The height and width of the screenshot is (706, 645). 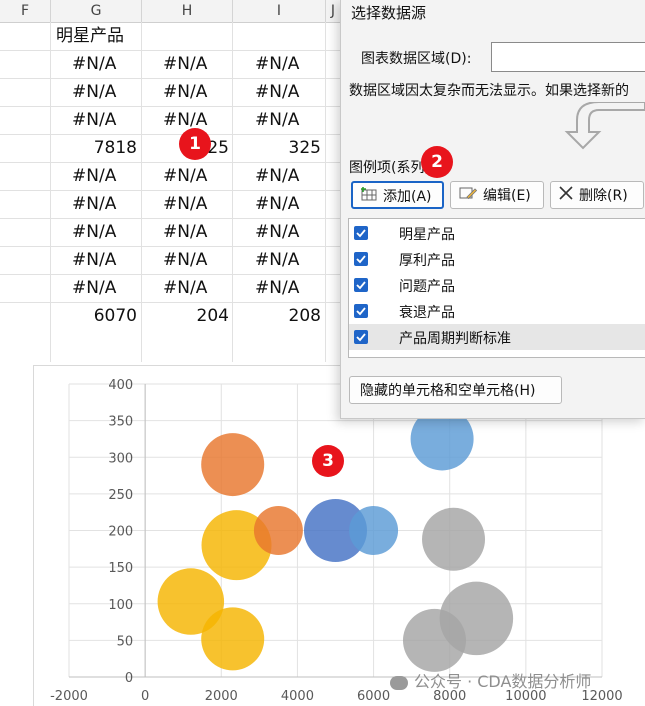 I want to click on series-item: 产品周期判断标准, so click(x=497, y=337).